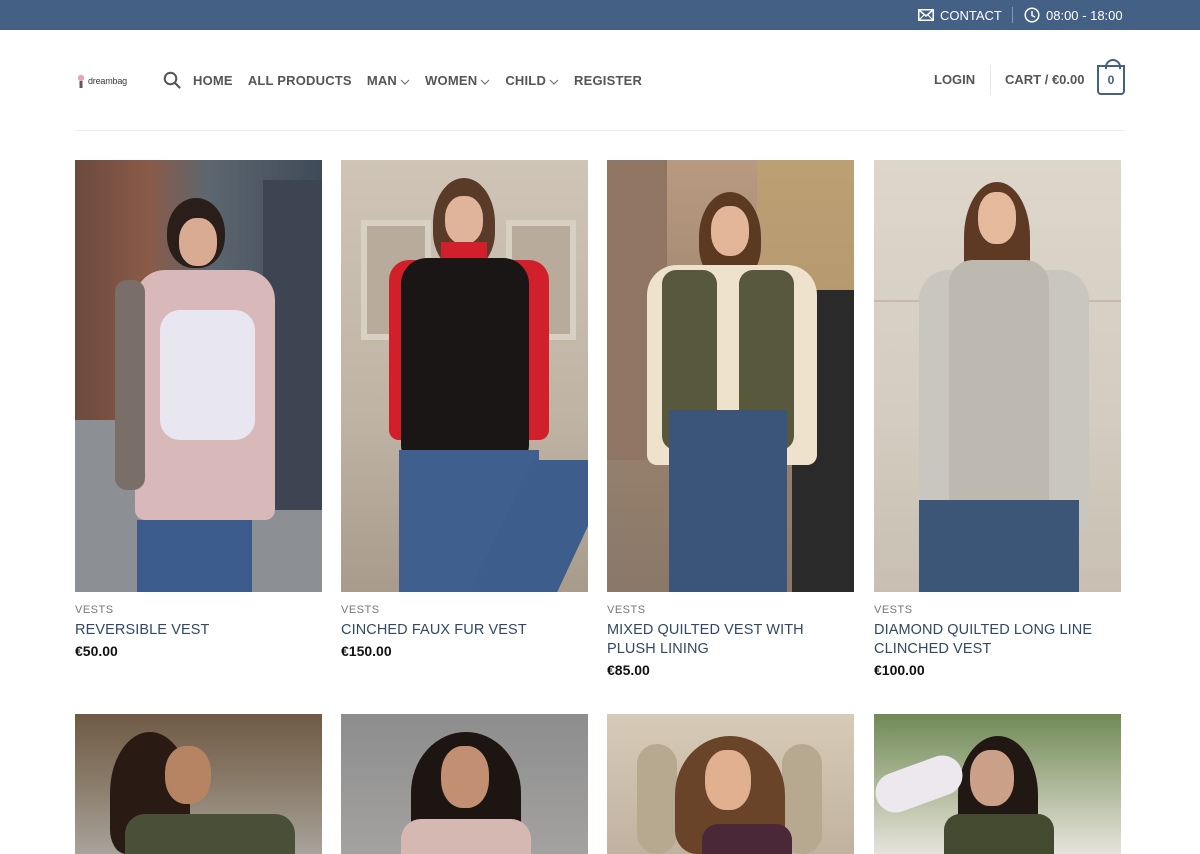  Describe the element at coordinates (971, 15) in the screenshot. I see `contact-label: CONTACT` at that location.